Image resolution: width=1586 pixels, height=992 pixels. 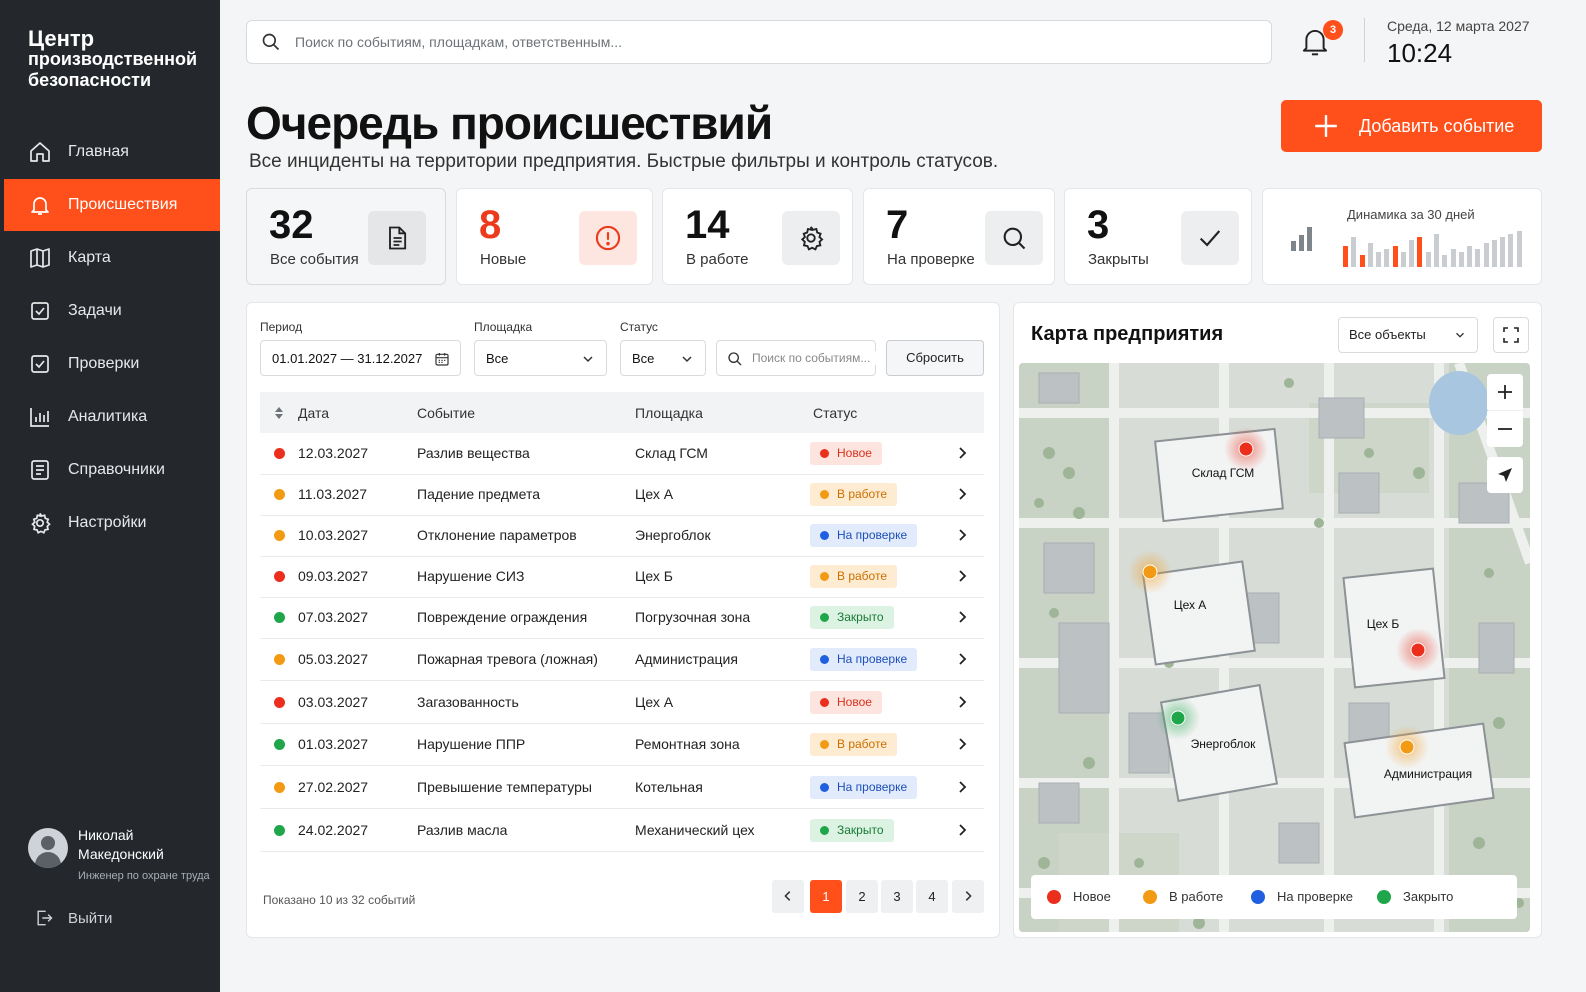 I want to click on sidebar-item-inspections: Проверки, so click(x=110, y=364).